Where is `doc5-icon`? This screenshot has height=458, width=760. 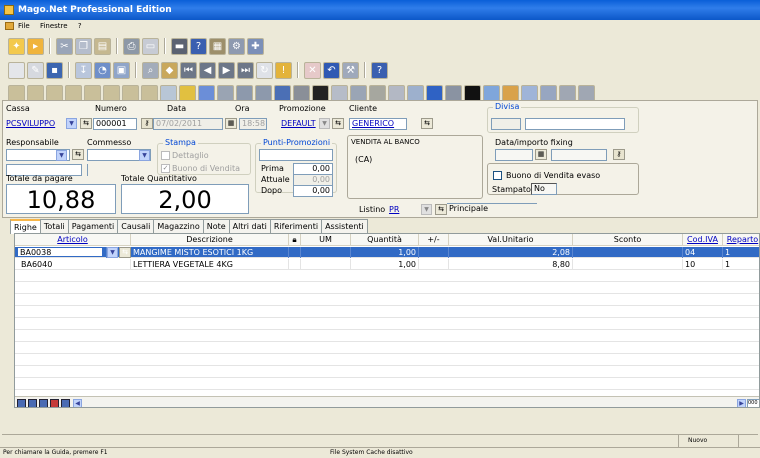
doc5-icon is located at coordinates (92, 93).